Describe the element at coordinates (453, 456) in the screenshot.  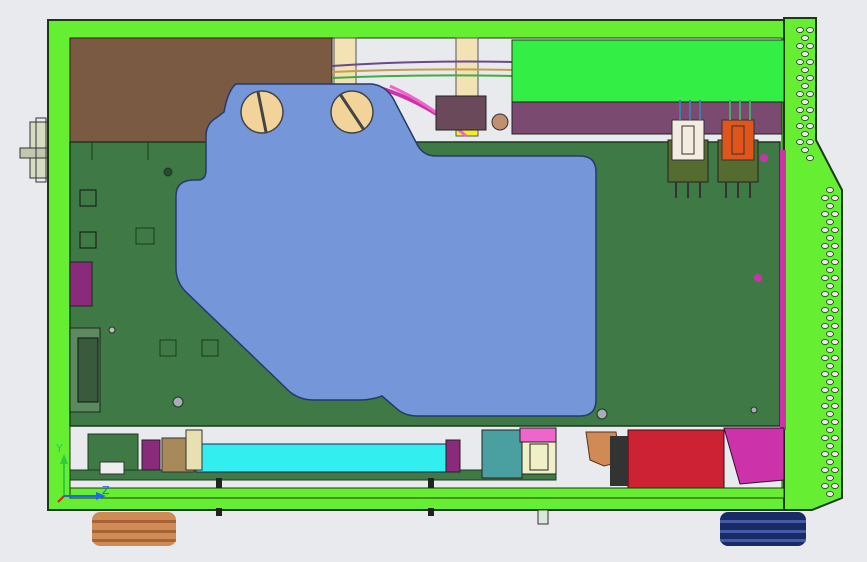
I see `small-cap-right` at that location.